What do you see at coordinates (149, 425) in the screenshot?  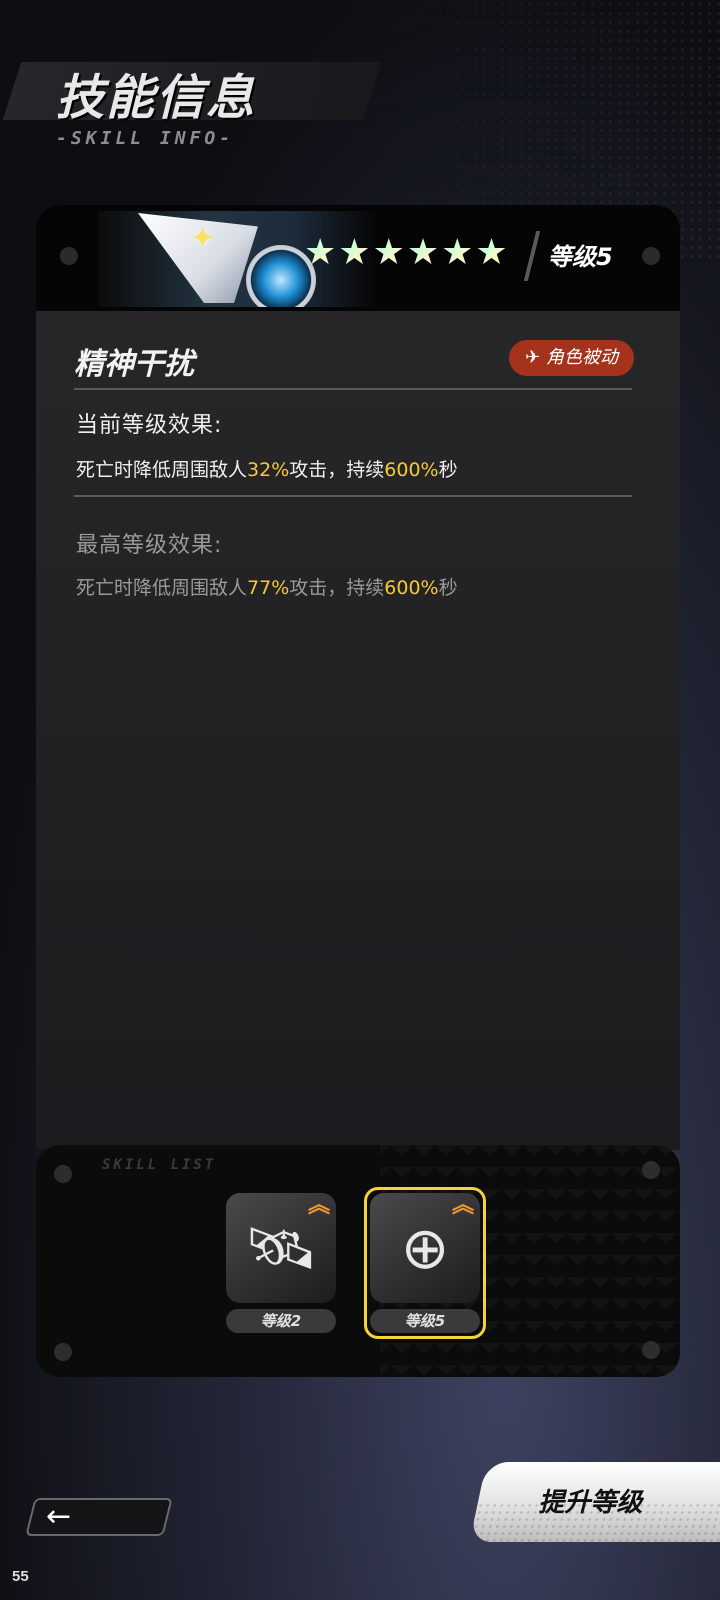 I see `current-level-label: 当前等级效果:` at bounding box center [149, 425].